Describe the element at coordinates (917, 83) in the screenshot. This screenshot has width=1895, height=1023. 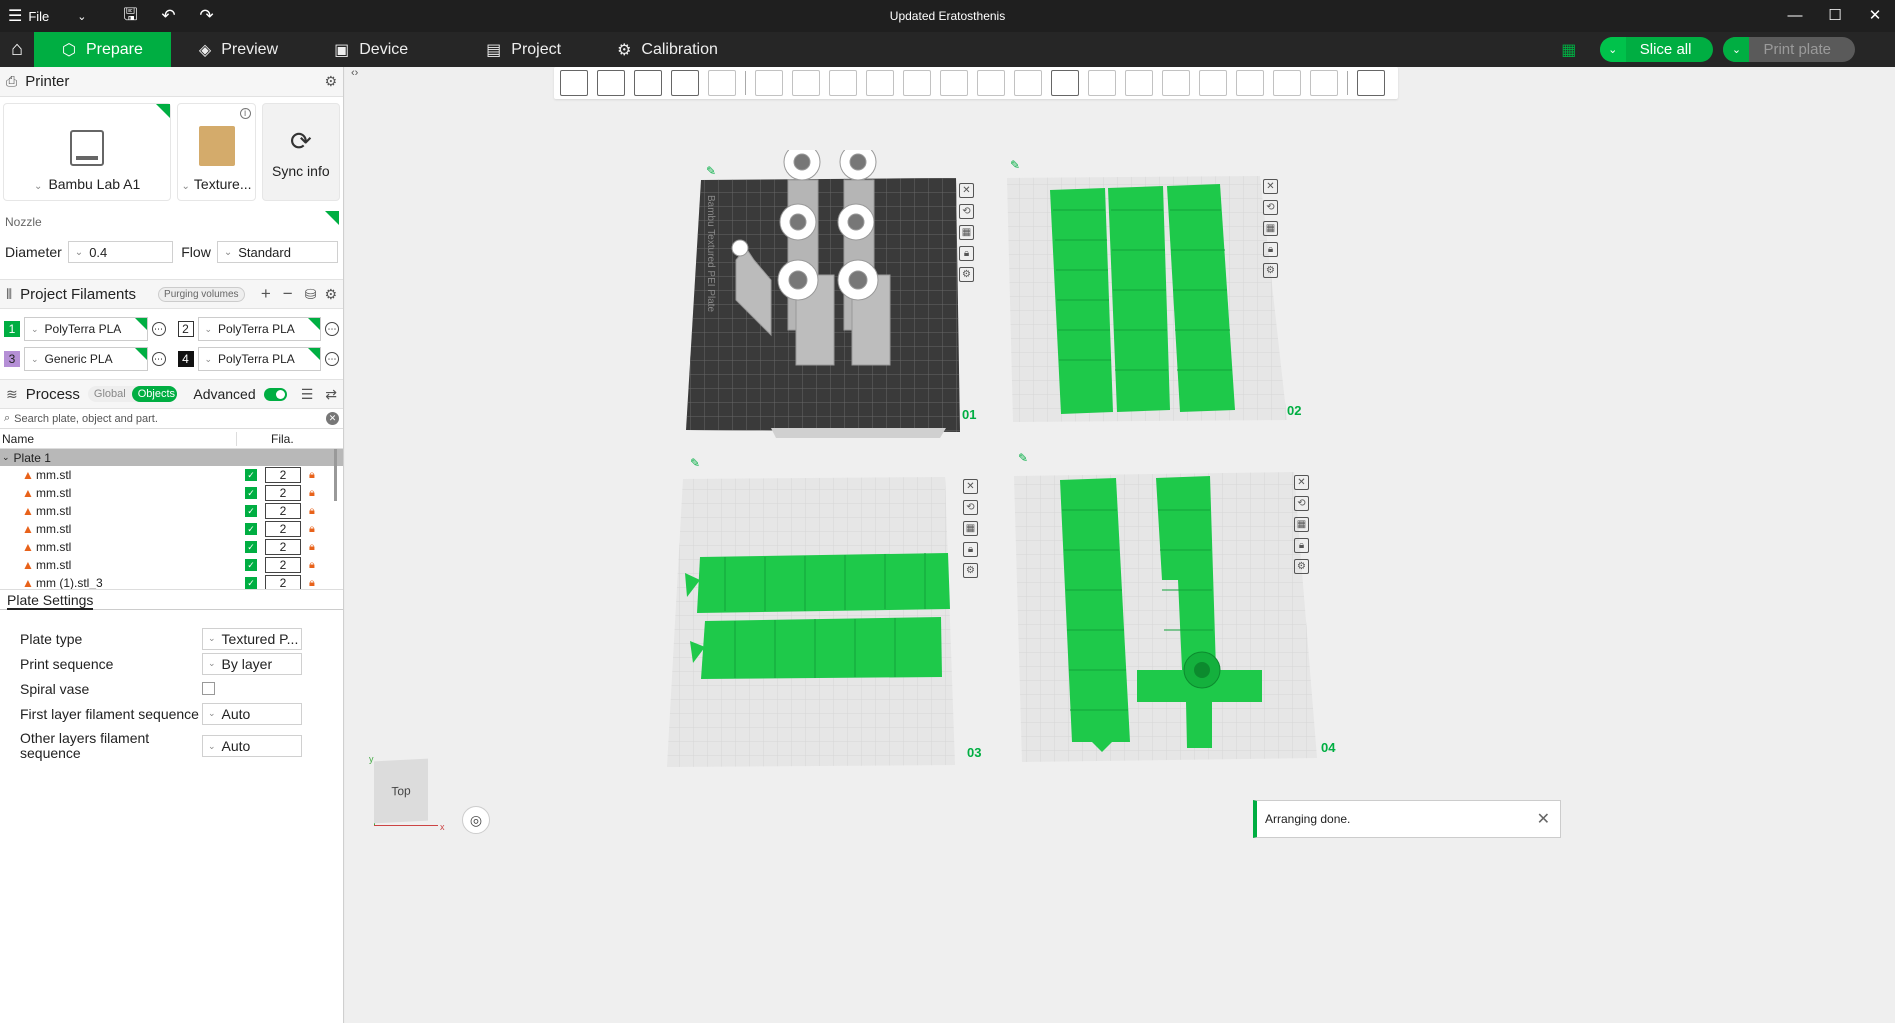
I see `cut-icon` at that location.